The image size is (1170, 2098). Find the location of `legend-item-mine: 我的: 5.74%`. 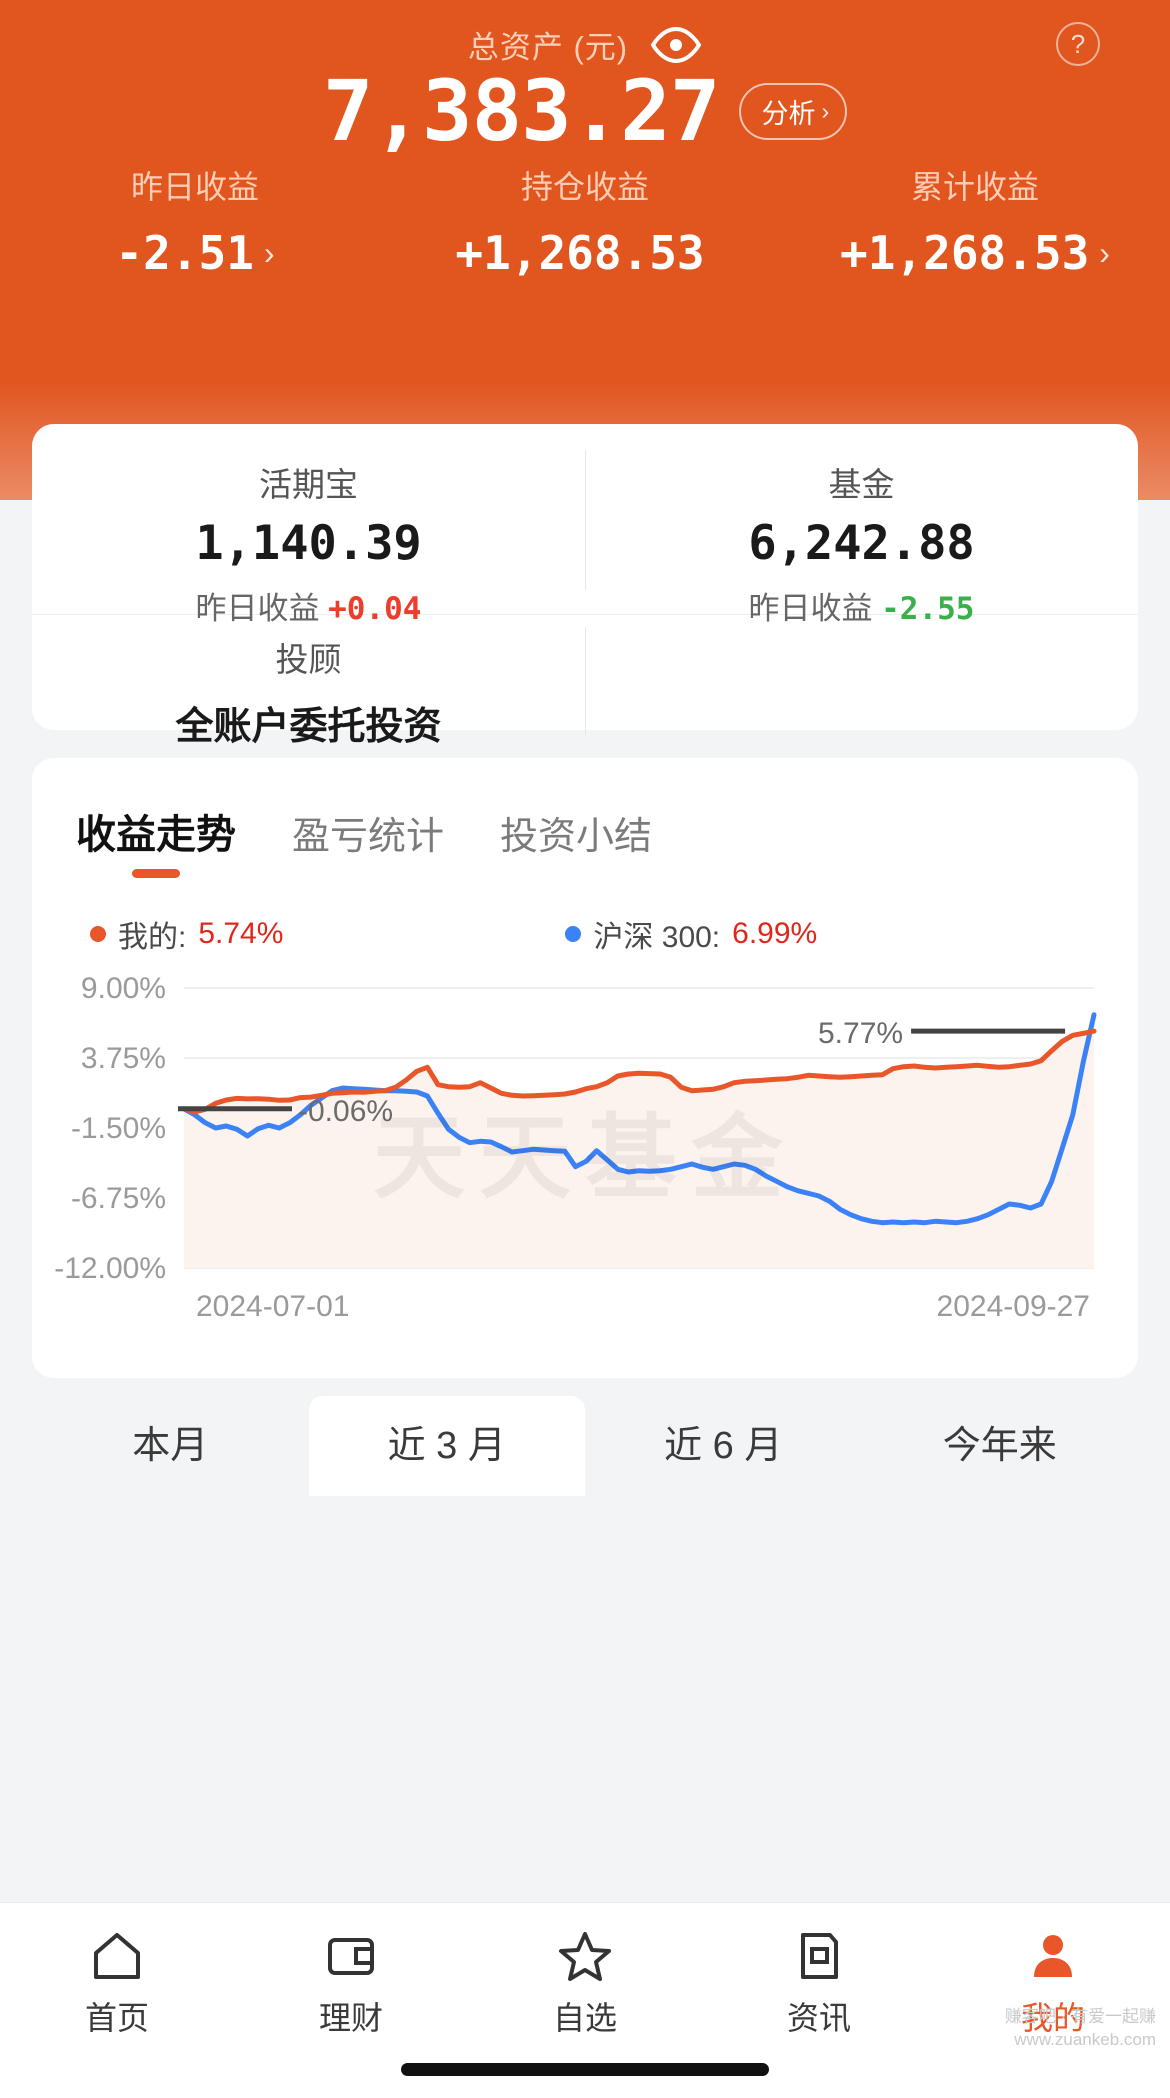

legend-item-mine: 我的: 5.74% is located at coordinates (186, 934).